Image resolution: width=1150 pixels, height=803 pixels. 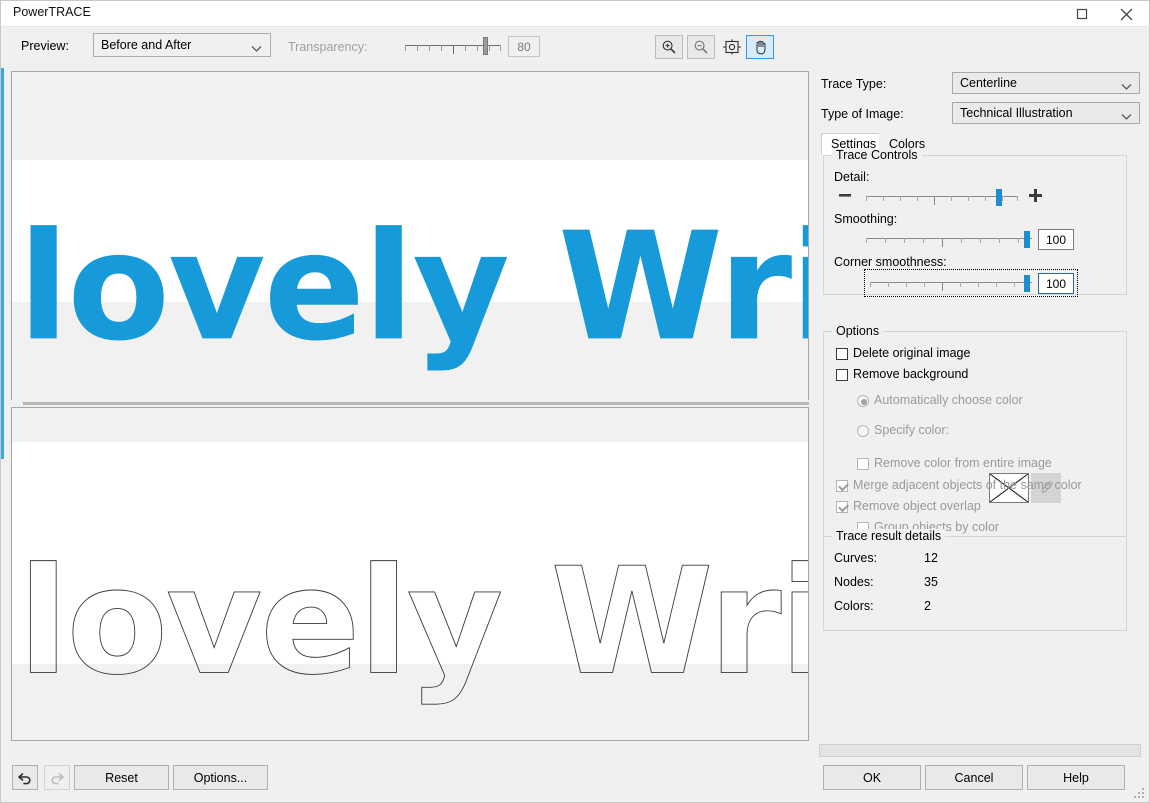 I want to click on preview-label: Preview:, so click(x=45, y=46).